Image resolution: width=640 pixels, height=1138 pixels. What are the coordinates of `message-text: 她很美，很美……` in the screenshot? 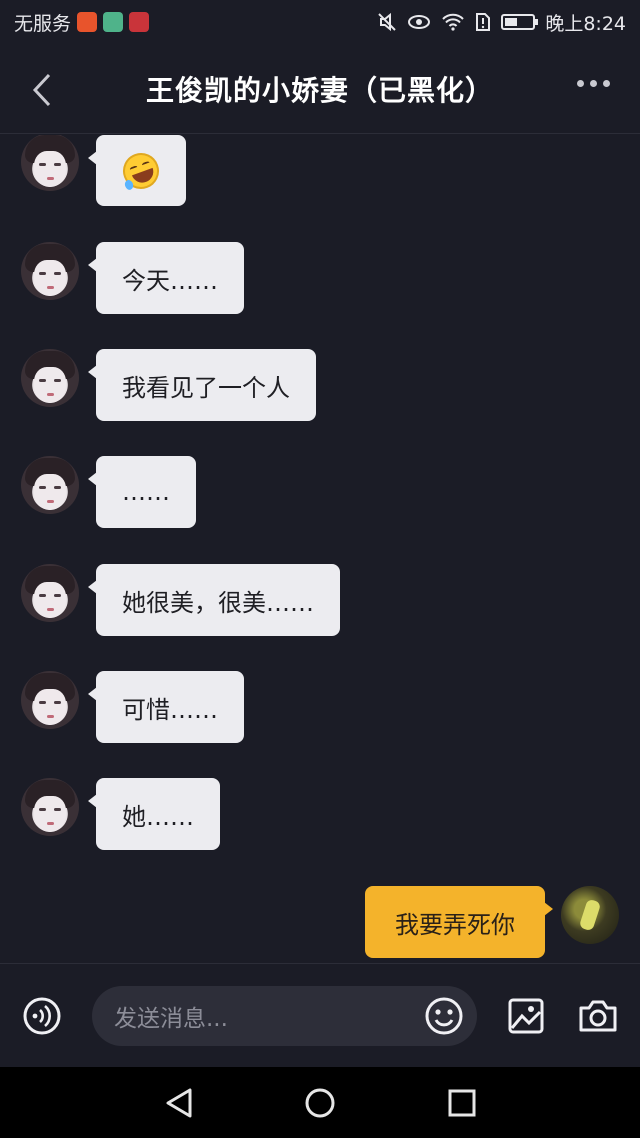 It's located at (218, 602).